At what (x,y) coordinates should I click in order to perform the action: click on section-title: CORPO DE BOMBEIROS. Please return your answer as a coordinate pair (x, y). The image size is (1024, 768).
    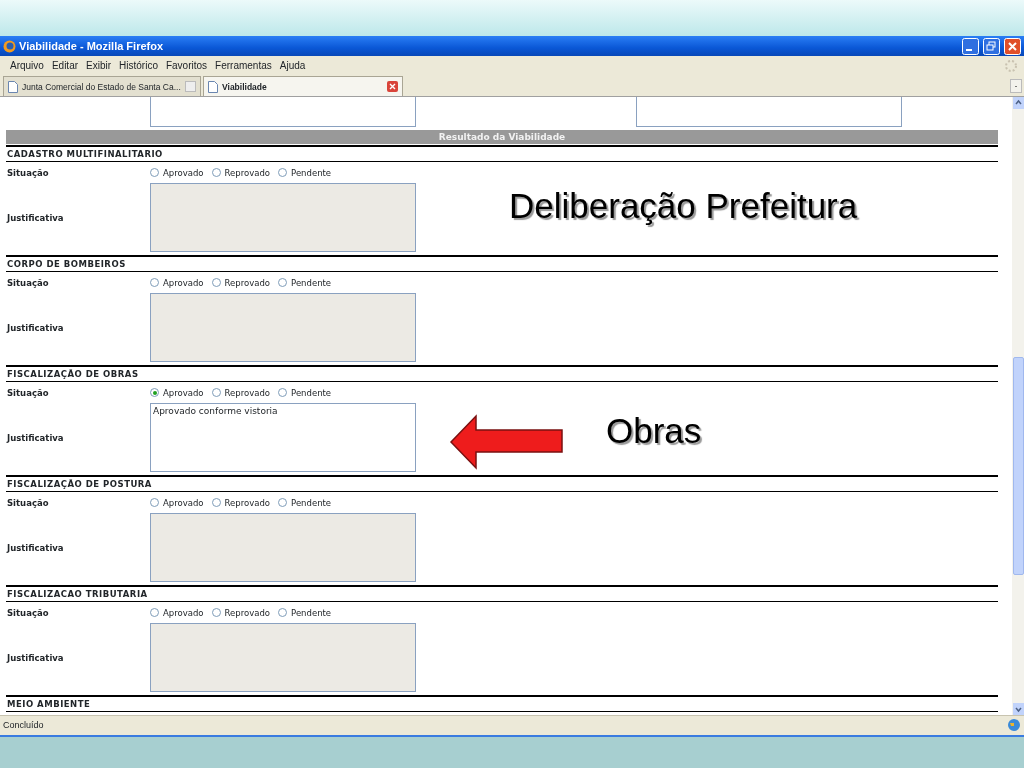
    Looking at the image, I should click on (502, 264).